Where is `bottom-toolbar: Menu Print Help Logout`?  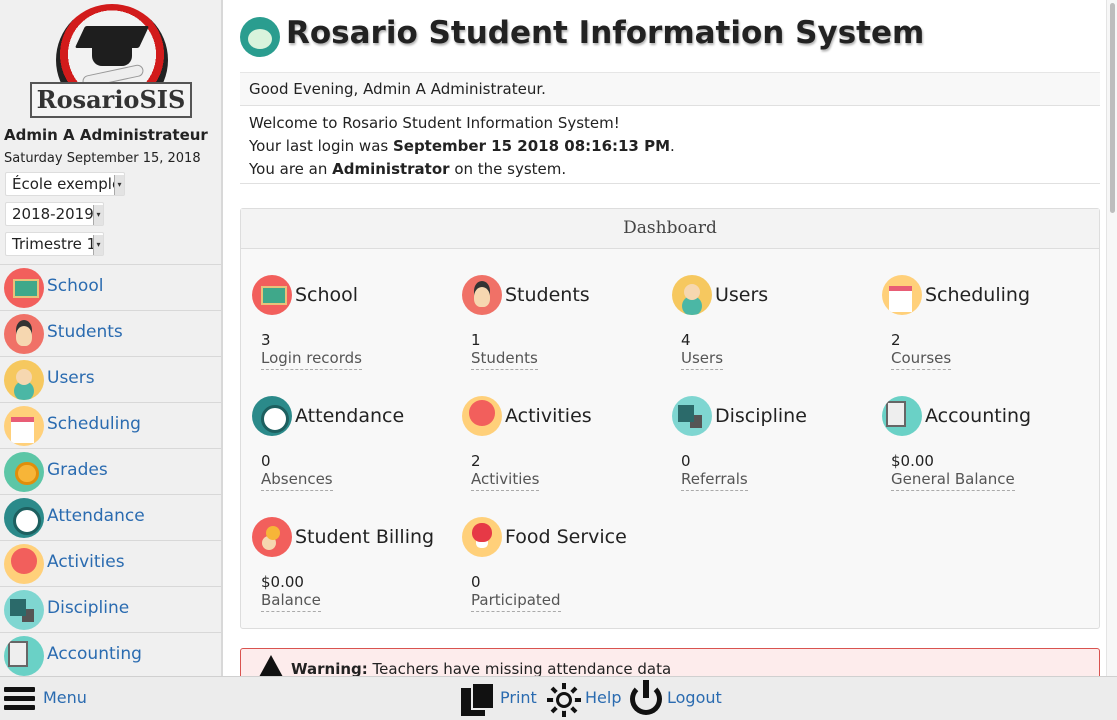 bottom-toolbar: Menu Print Help Logout is located at coordinates (558, 698).